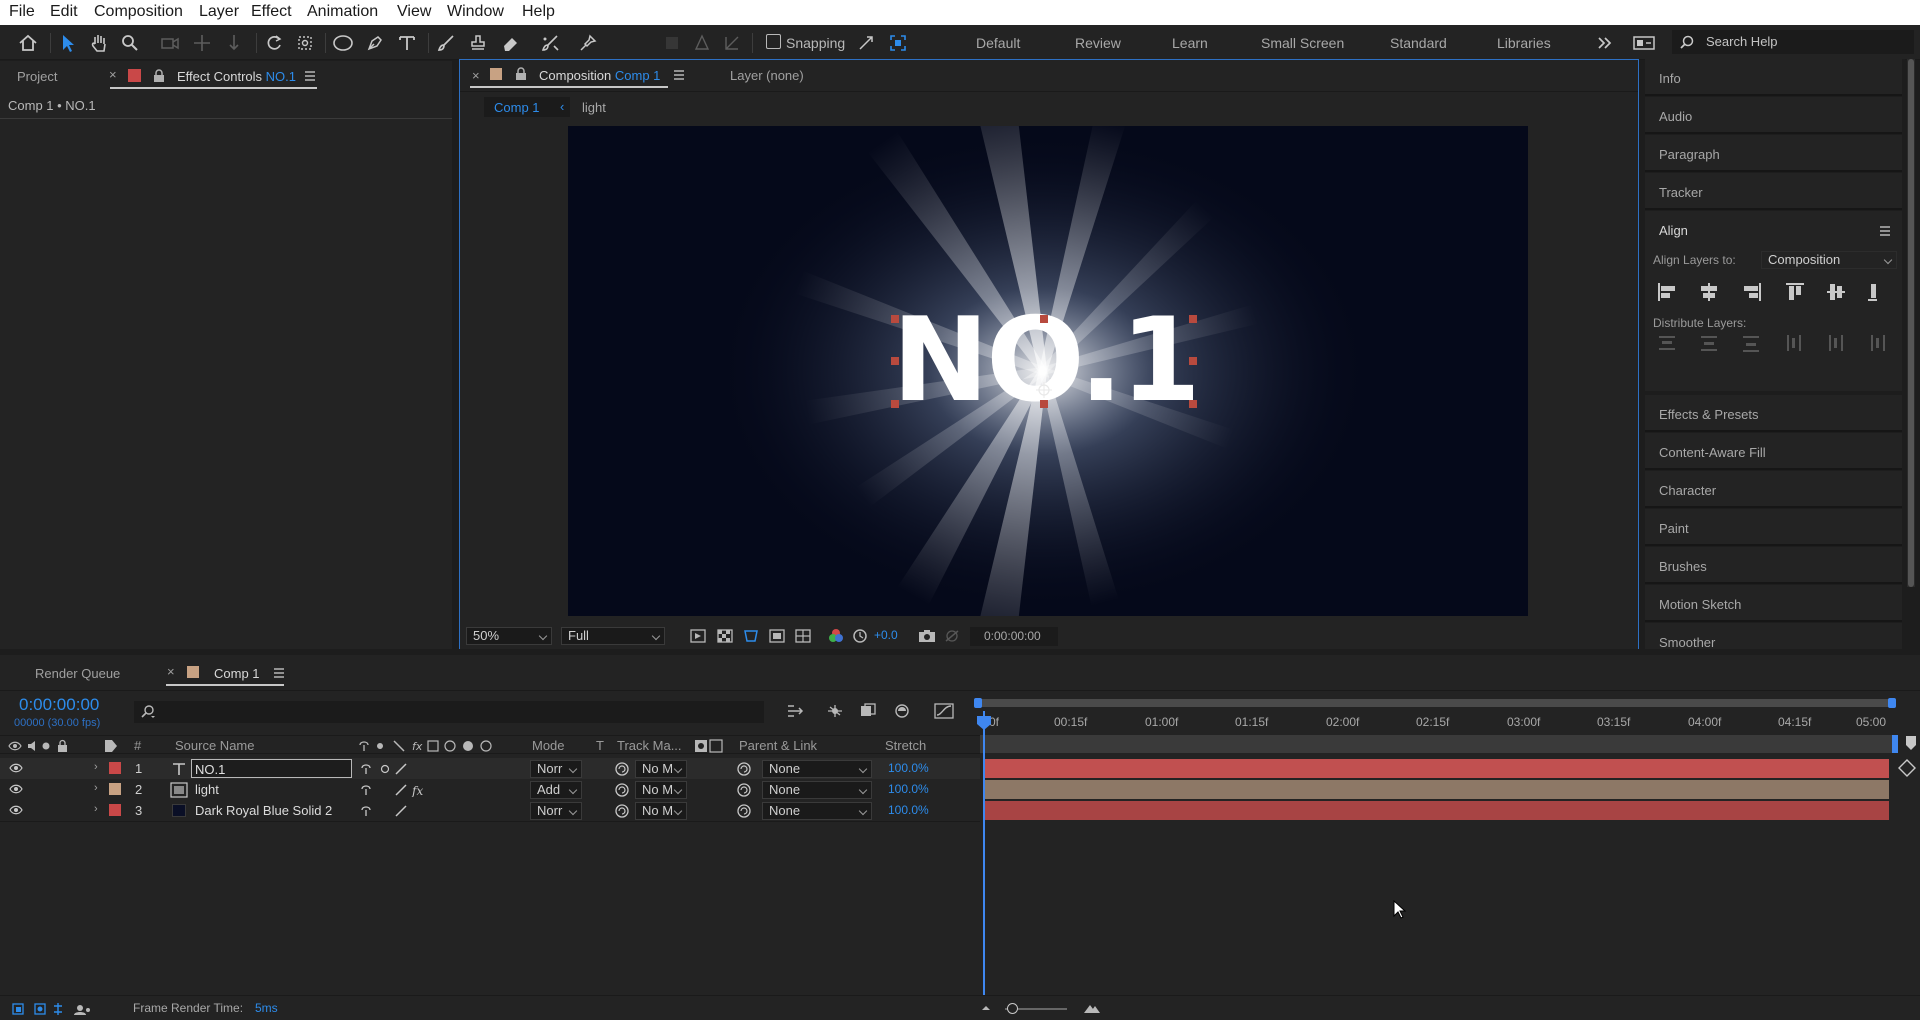 Image resolution: width=1920 pixels, height=1020 pixels. Describe the element at coordinates (998, 43) in the screenshot. I see `workspace-default: Default` at that location.